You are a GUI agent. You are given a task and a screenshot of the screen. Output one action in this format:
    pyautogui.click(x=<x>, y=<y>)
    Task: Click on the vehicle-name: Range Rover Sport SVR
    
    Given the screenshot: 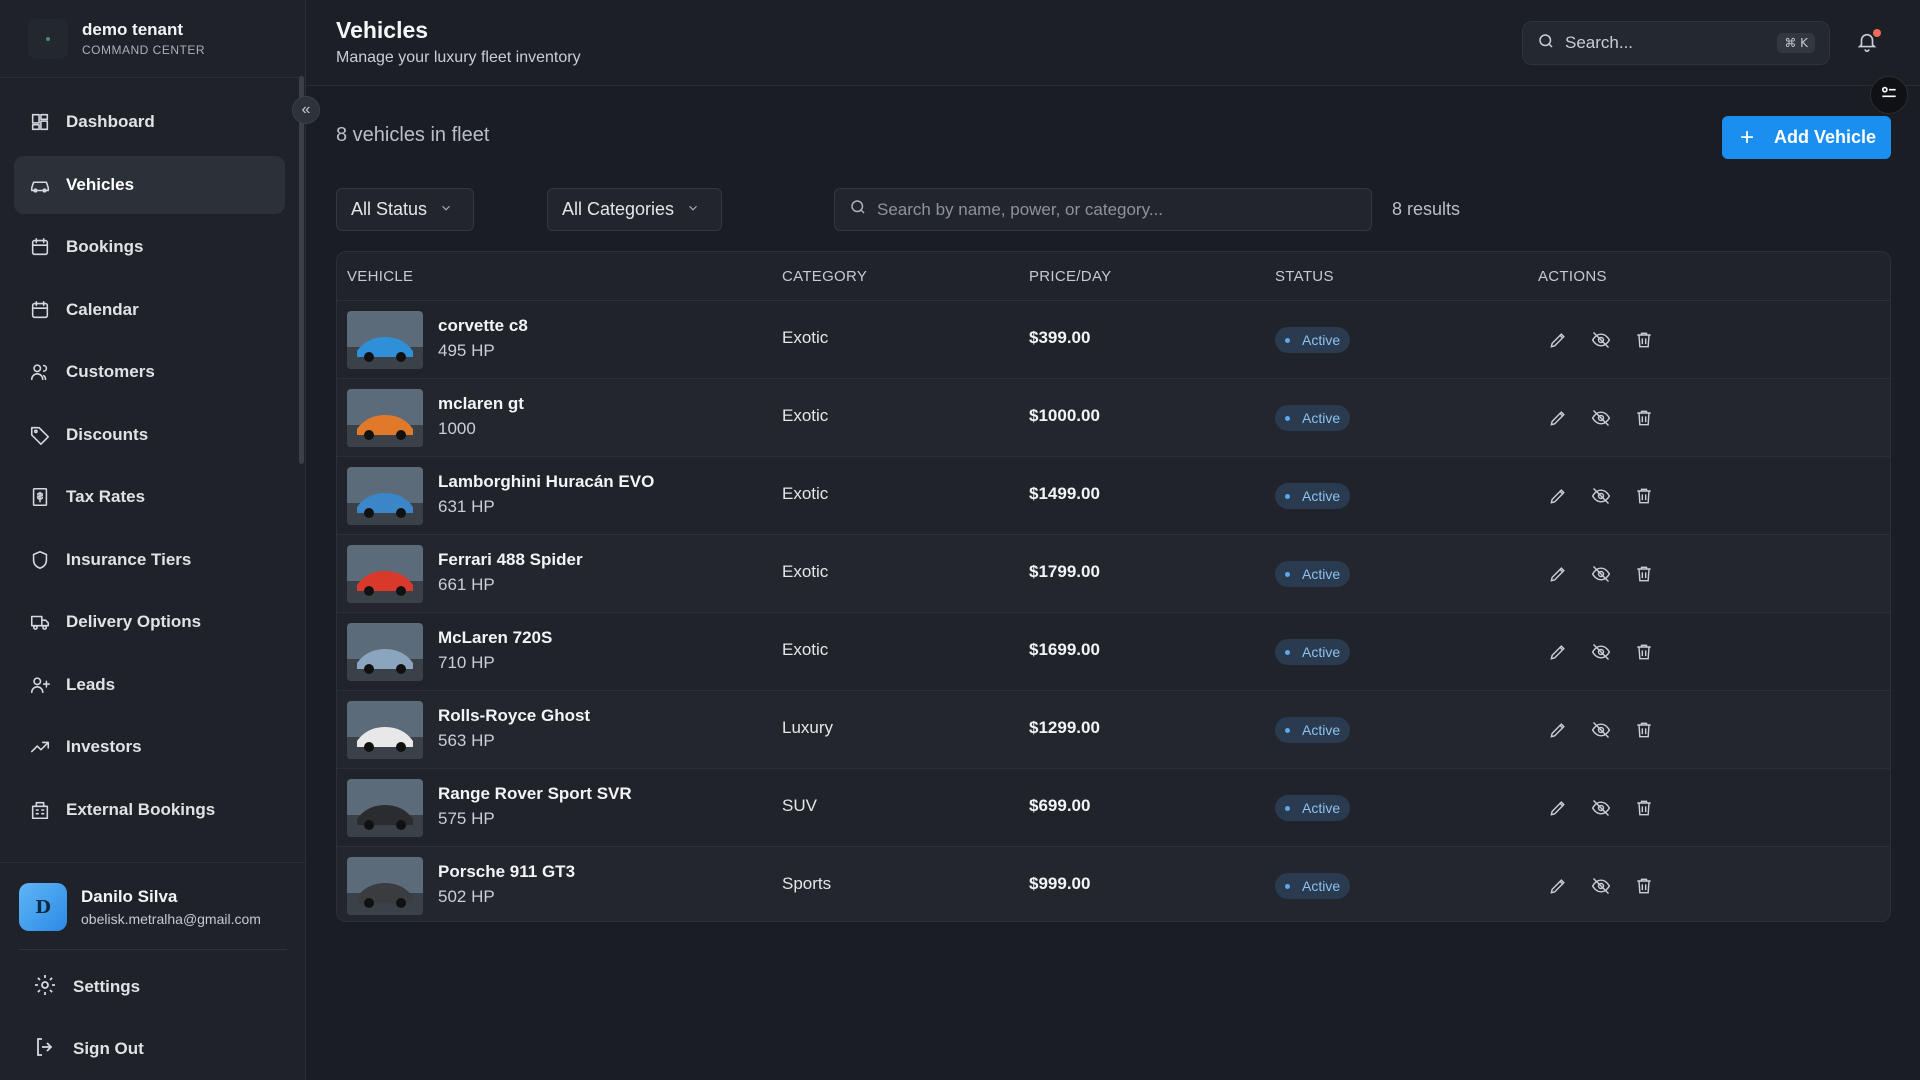 What is the action you would take?
    pyautogui.click(x=535, y=794)
    